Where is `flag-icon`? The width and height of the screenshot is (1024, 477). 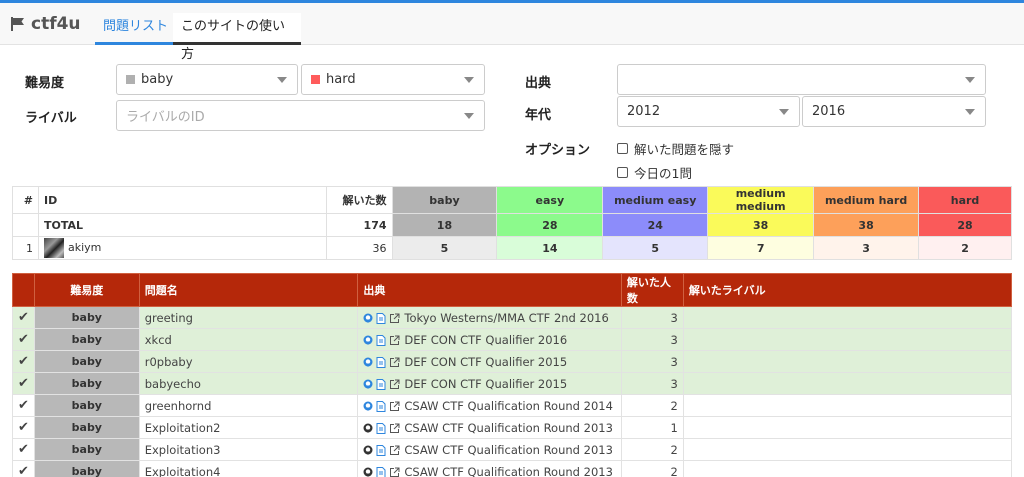 flag-icon is located at coordinates (17, 24).